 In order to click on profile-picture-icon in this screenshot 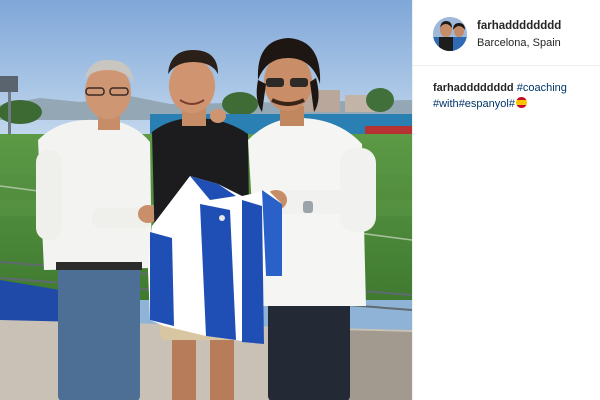, I will do `click(450, 34)`.